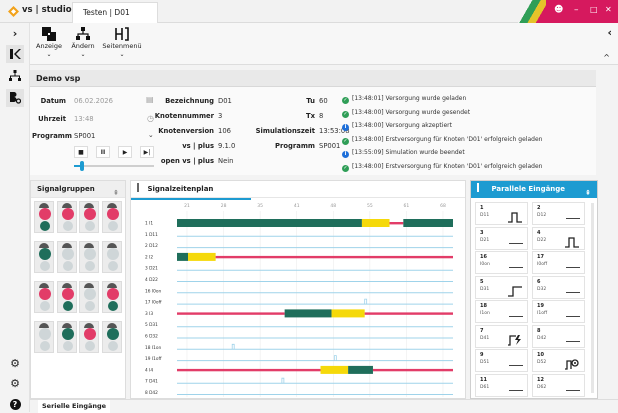 The height and width of the screenshot is (413, 618). I want to click on rail-item-network, so click(15, 76).